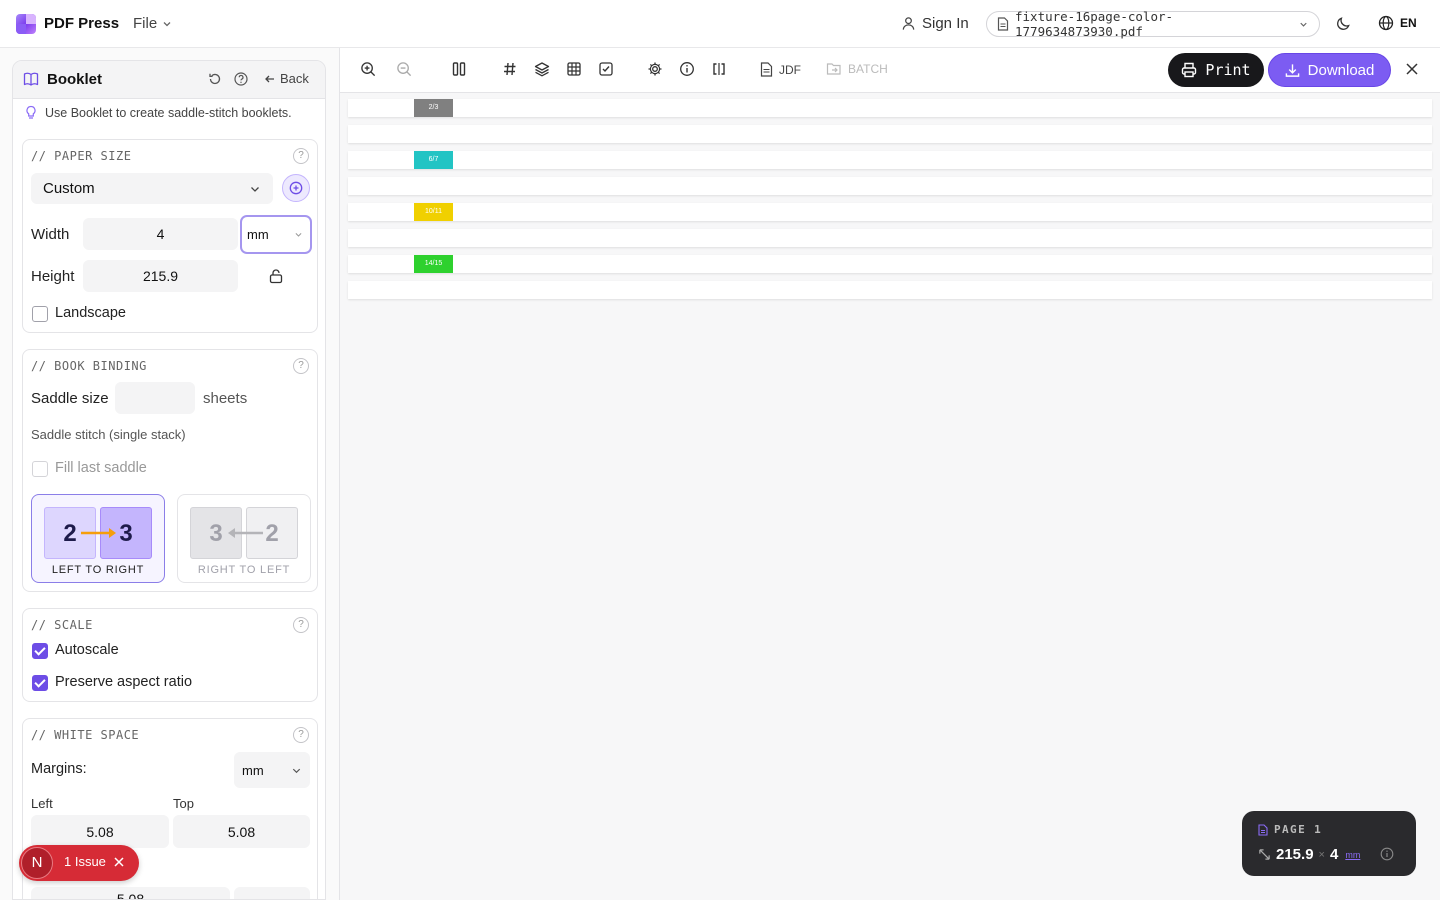  Describe the element at coordinates (75, 79) in the screenshot. I see `panel-title: Booklet` at that location.